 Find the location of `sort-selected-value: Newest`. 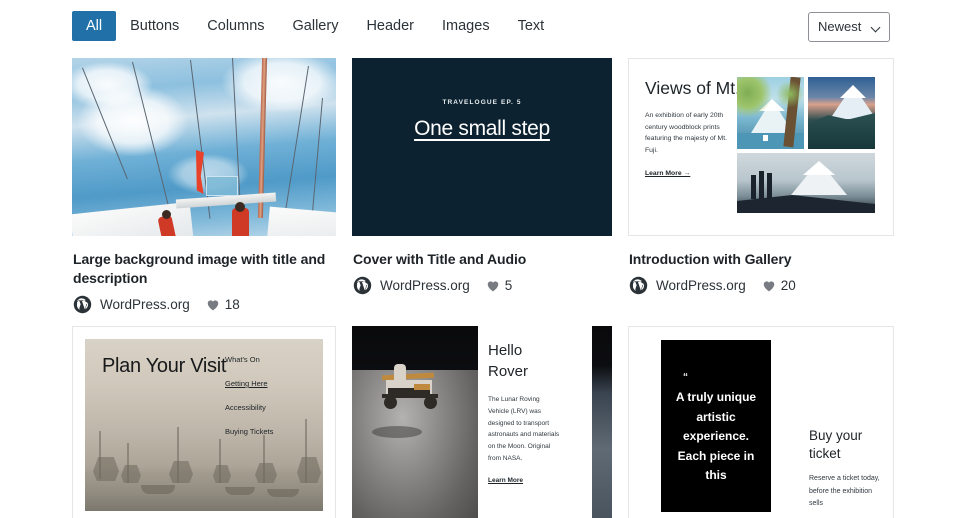

sort-selected-value: Newest is located at coordinates (840, 26).